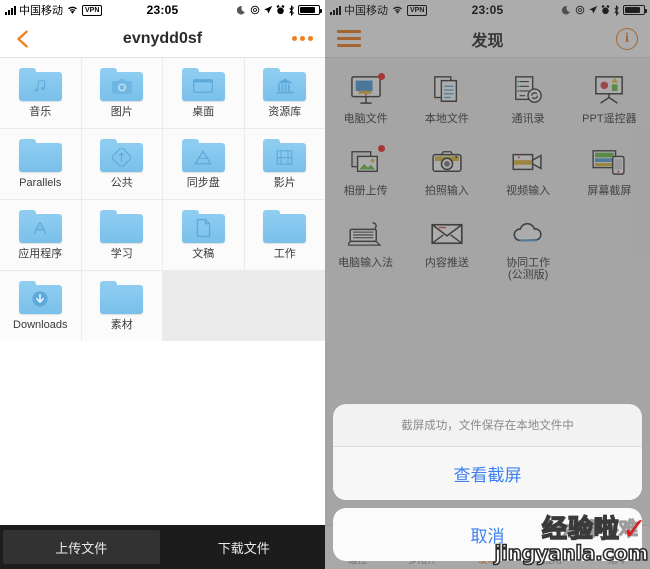 This screenshot has height=569, width=650. I want to click on hamburger-menu-icon, so click(349, 38).